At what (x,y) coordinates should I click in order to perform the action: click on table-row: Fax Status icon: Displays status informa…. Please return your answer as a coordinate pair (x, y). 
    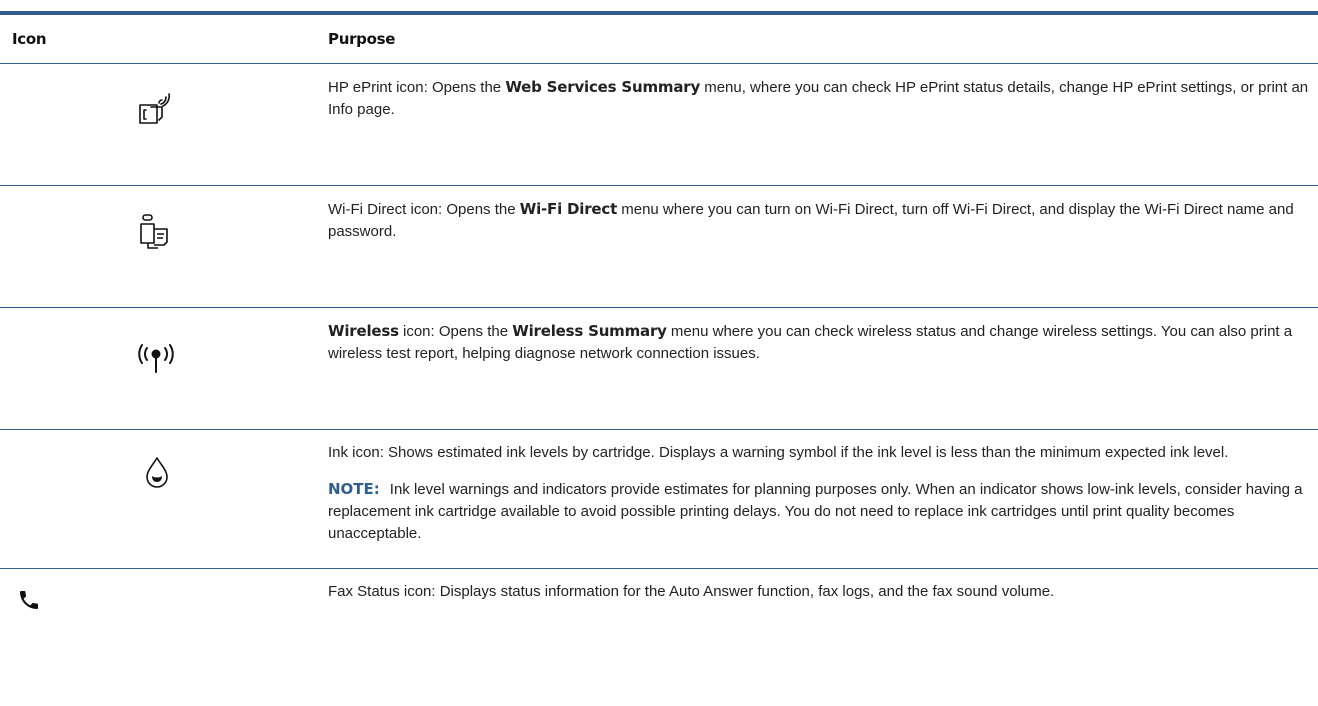
    Looking at the image, I should click on (659, 605).